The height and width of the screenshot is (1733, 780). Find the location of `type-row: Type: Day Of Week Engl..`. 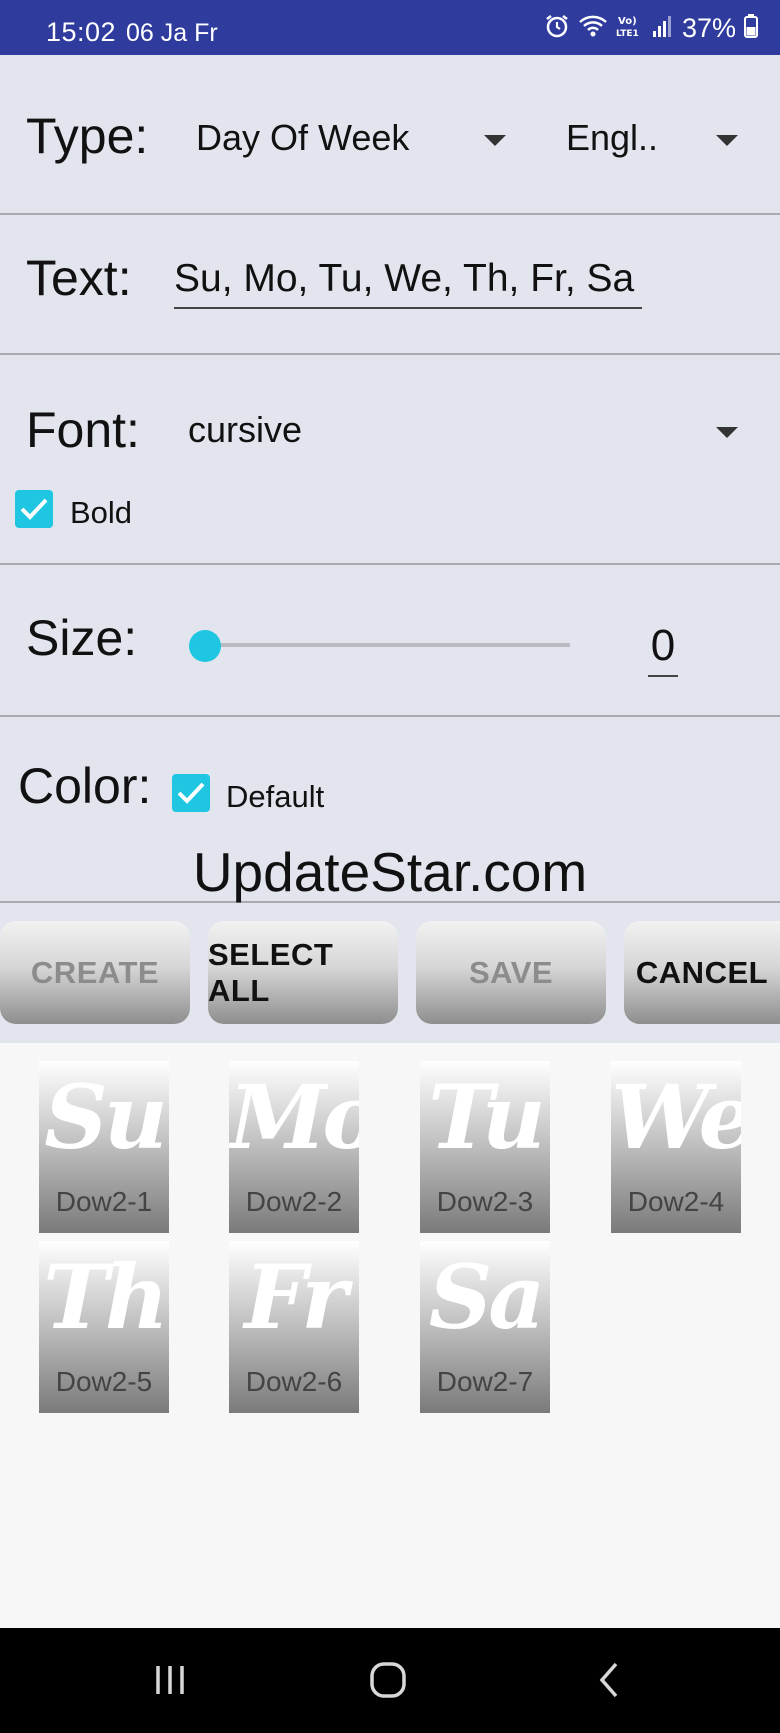

type-row: Type: Day Of Week Engl.. is located at coordinates (390, 135).